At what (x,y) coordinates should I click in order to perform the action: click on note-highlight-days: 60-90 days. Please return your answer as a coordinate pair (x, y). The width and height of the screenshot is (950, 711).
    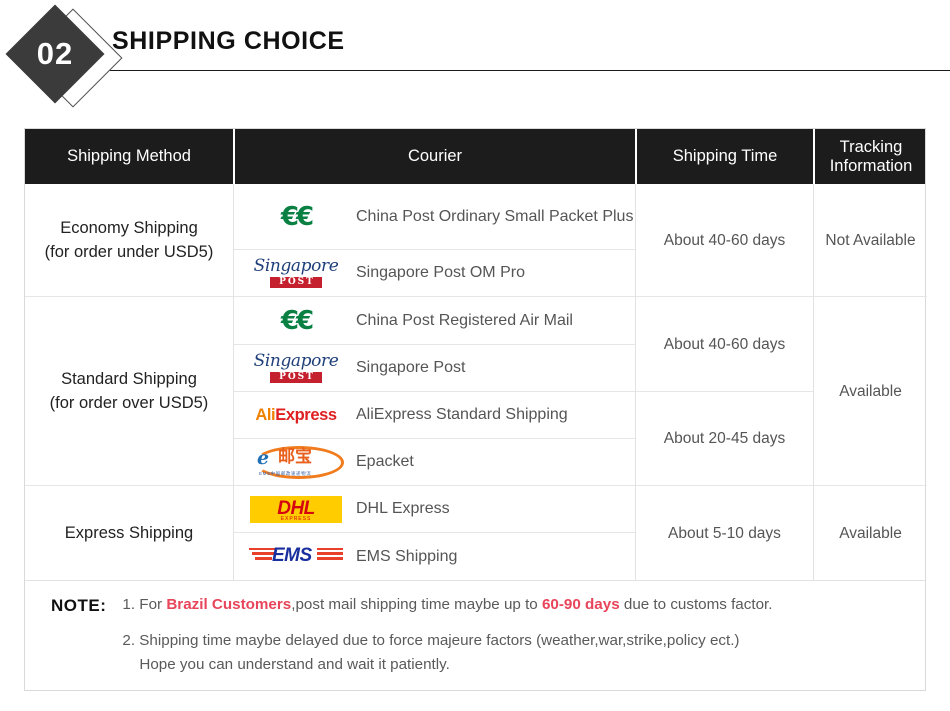
    Looking at the image, I should click on (580, 604).